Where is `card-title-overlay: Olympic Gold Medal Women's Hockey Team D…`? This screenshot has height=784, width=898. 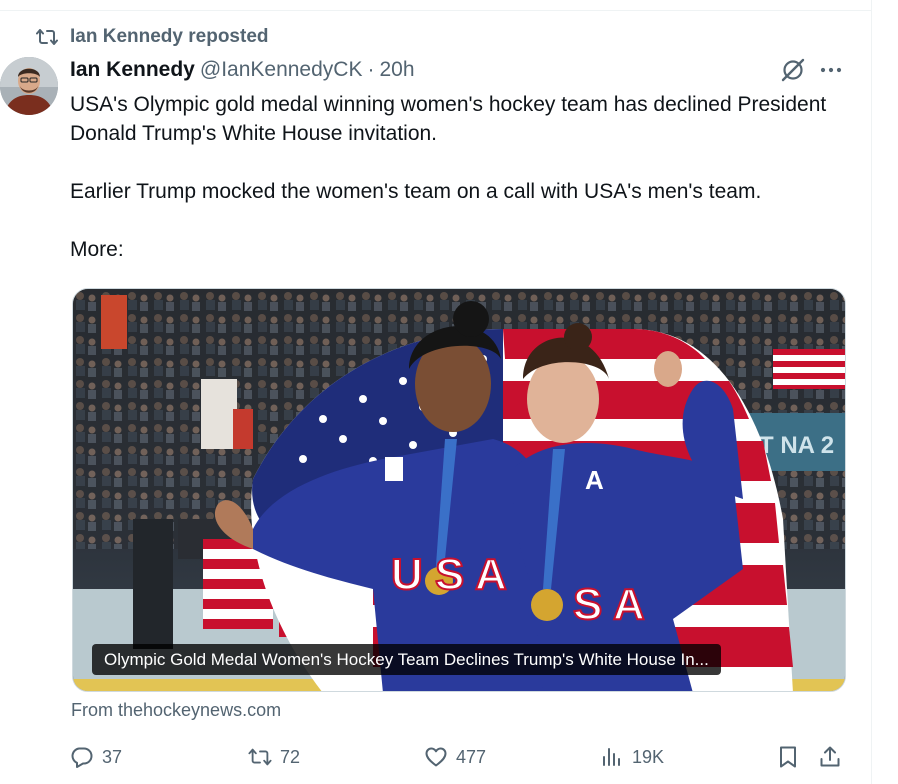
card-title-overlay: Olympic Gold Medal Women's Hockey Team D… is located at coordinates (406, 659).